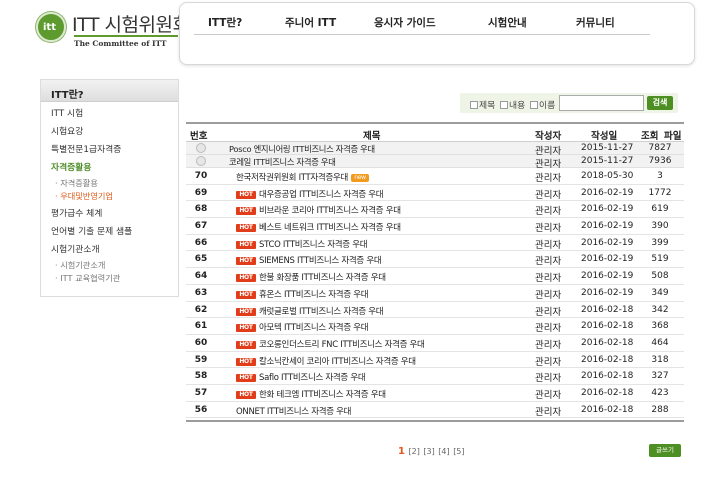  I want to click on page-link-3: [3], so click(428, 451).